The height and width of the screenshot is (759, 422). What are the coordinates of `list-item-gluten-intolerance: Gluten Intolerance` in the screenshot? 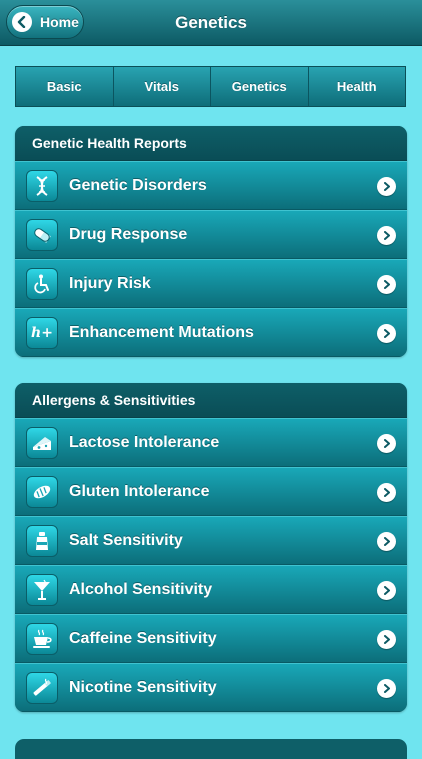 It's located at (211, 491).